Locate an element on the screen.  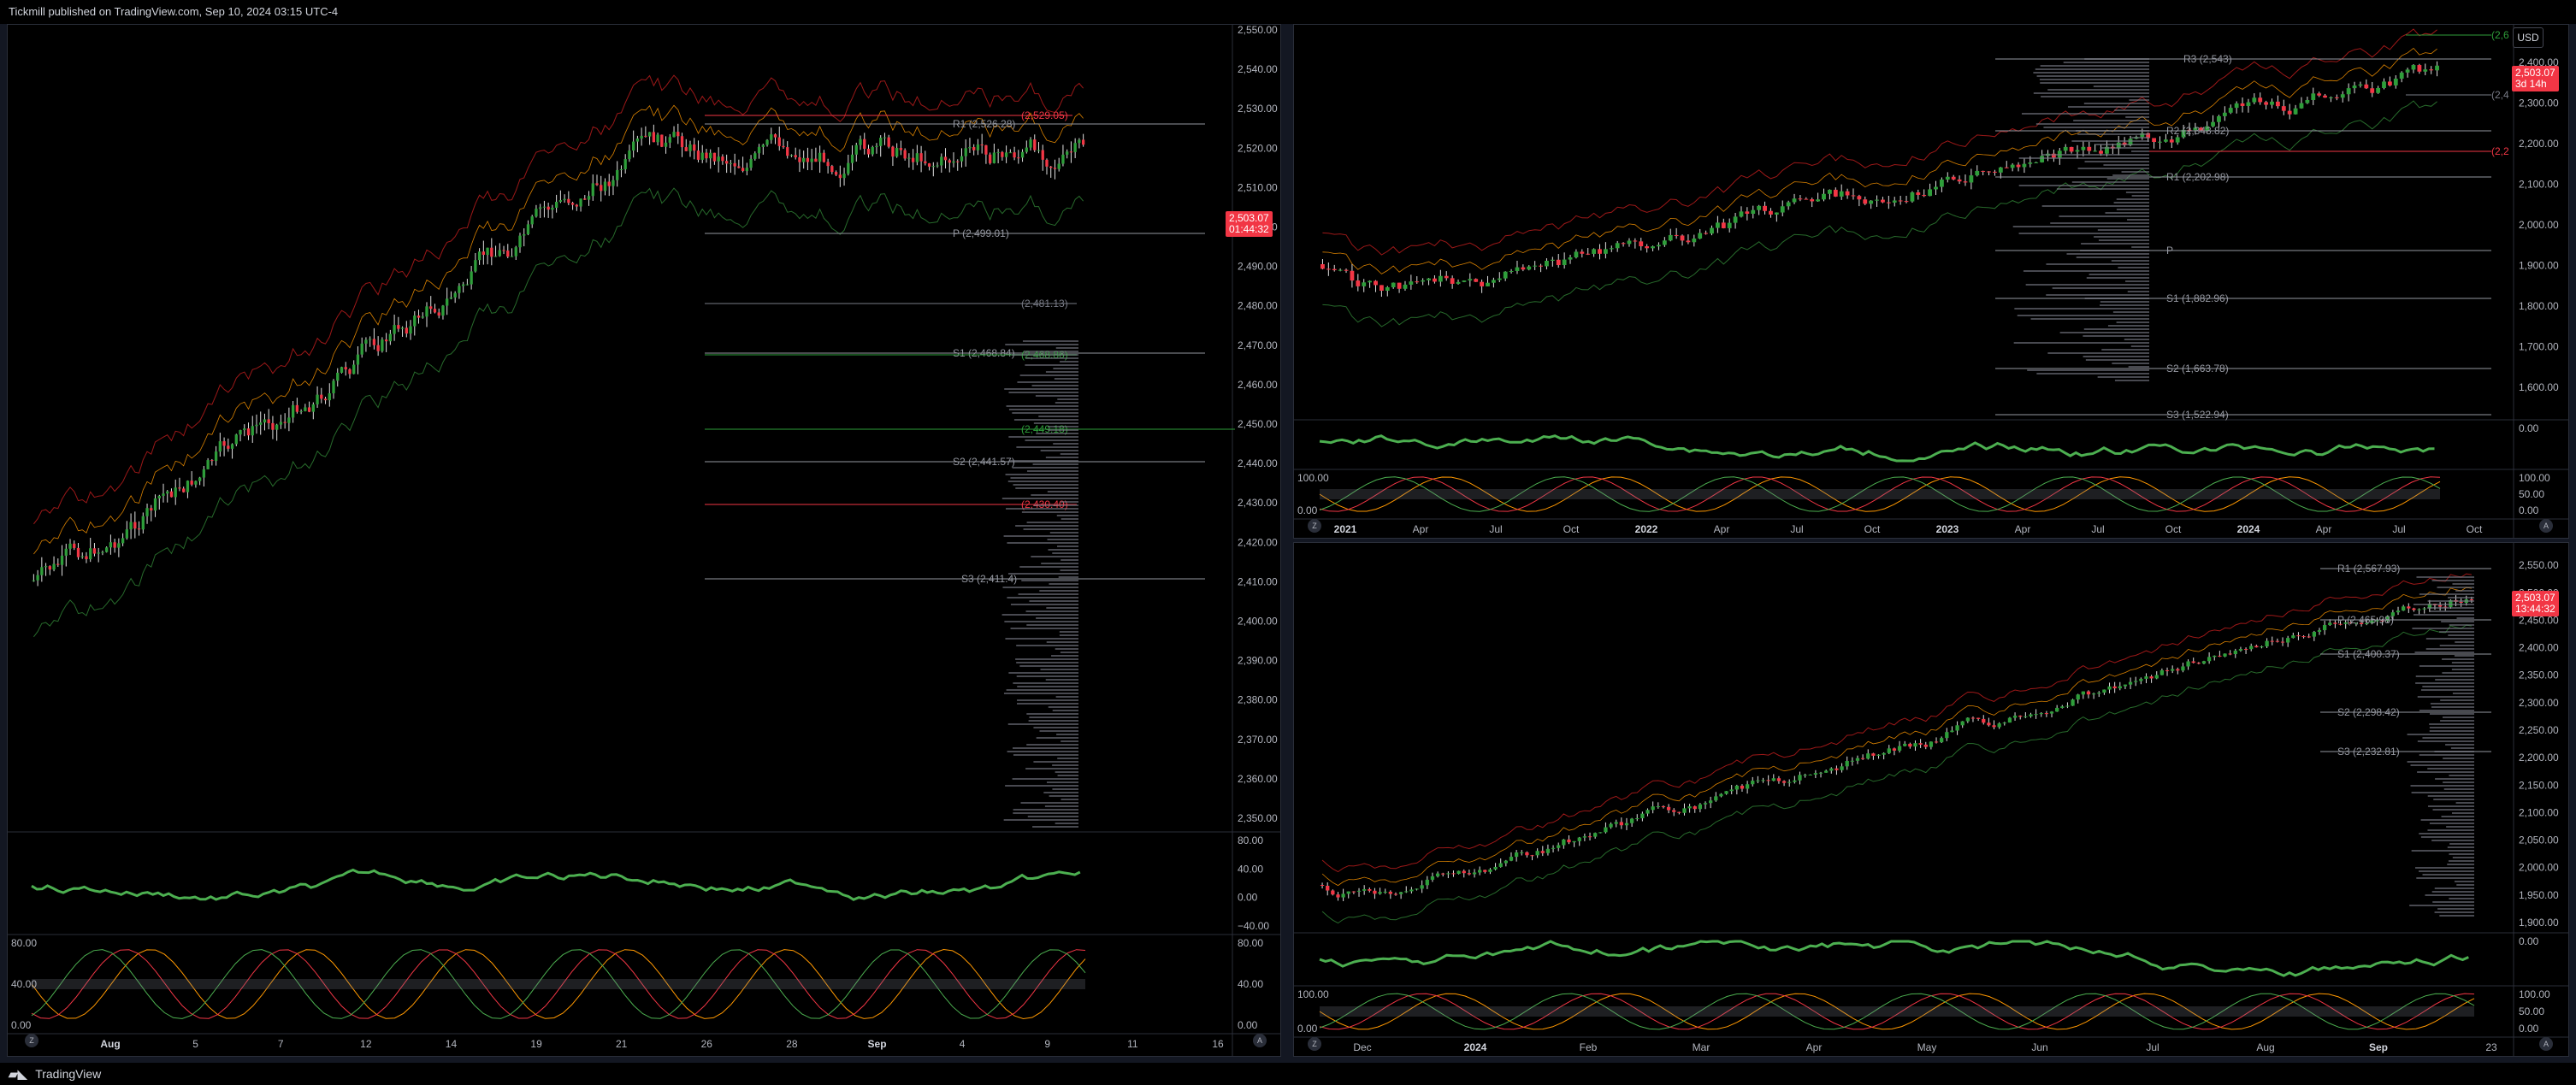
right-top-auto-scale-button: A is located at coordinates (2546, 526).